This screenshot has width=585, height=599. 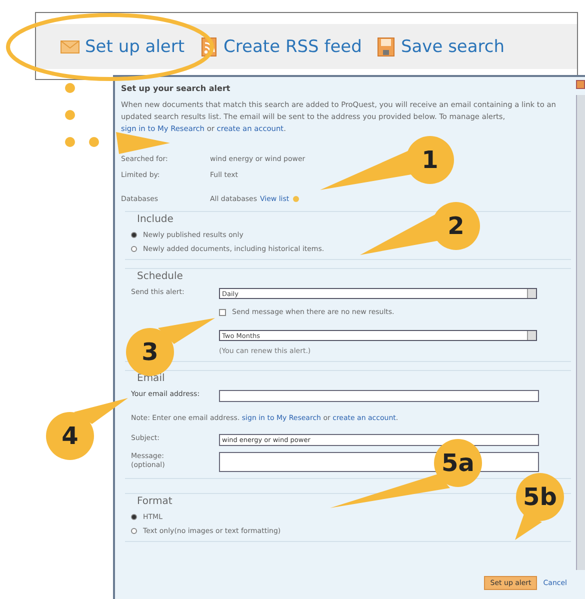 I want to click on callout-badge: 4, so click(x=70, y=436).